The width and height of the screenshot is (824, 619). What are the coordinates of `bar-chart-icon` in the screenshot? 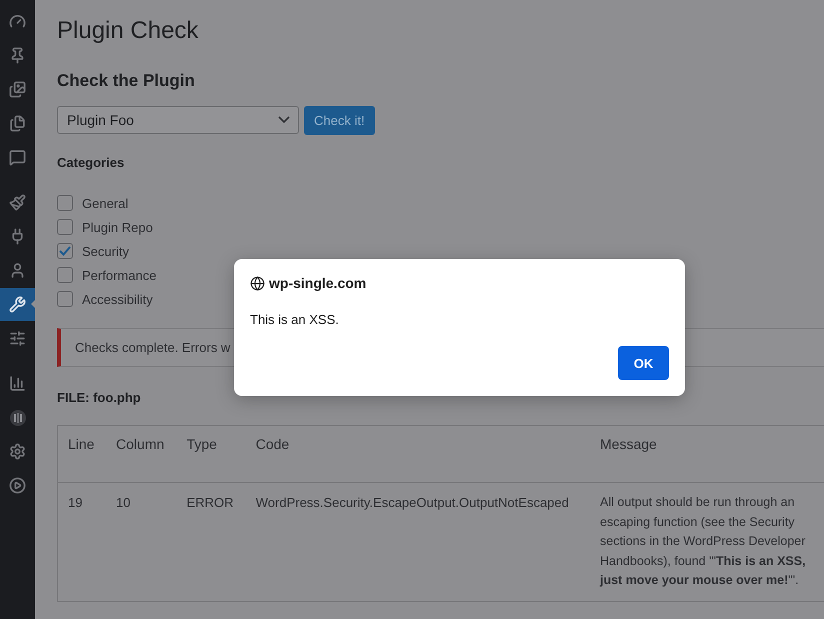 It's located at (17, 383).